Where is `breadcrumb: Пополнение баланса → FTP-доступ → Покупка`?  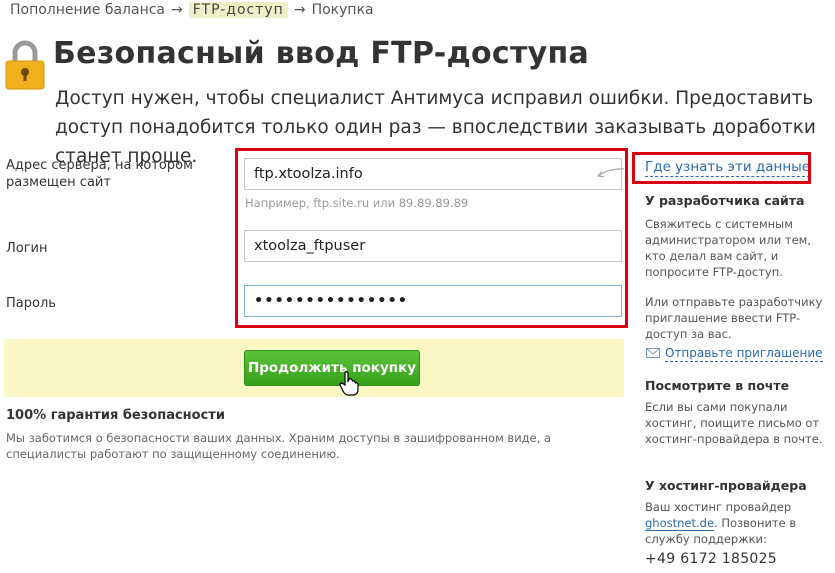 breadcrumb: Пополнение баланса → FTP-доступ → Покупка is located at coordinates (192, 10).